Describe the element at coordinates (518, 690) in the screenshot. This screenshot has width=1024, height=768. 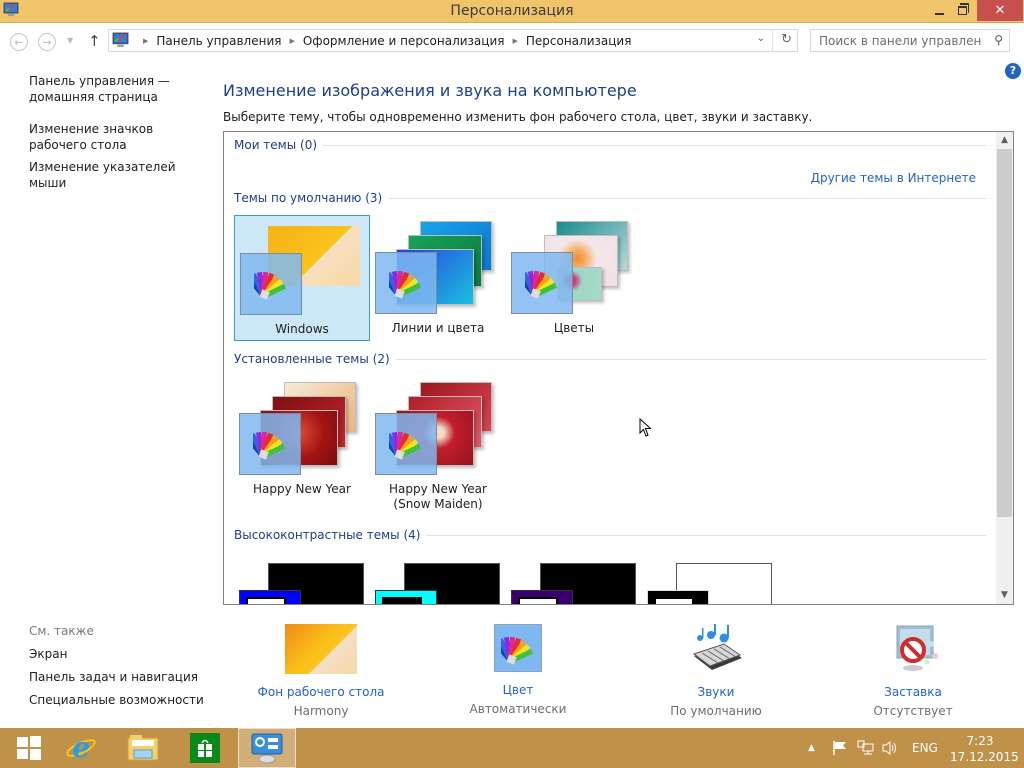
I see `option-label: Цвет` at that location.